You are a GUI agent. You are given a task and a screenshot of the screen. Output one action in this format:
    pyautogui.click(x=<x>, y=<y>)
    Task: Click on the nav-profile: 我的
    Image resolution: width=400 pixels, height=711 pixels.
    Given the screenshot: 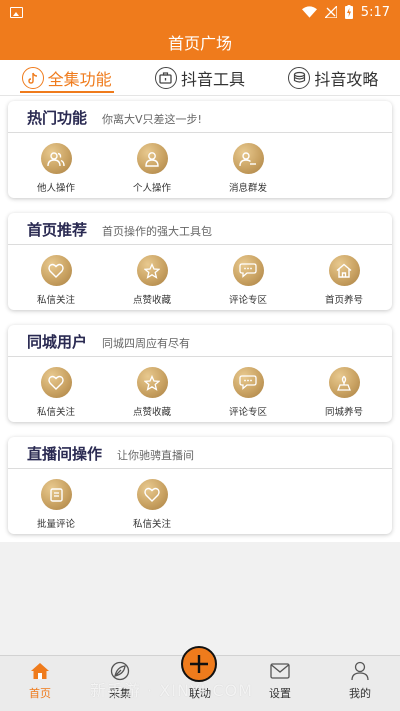 What is the action you would take?
    pyautogui.click(x=360, y=683)
    